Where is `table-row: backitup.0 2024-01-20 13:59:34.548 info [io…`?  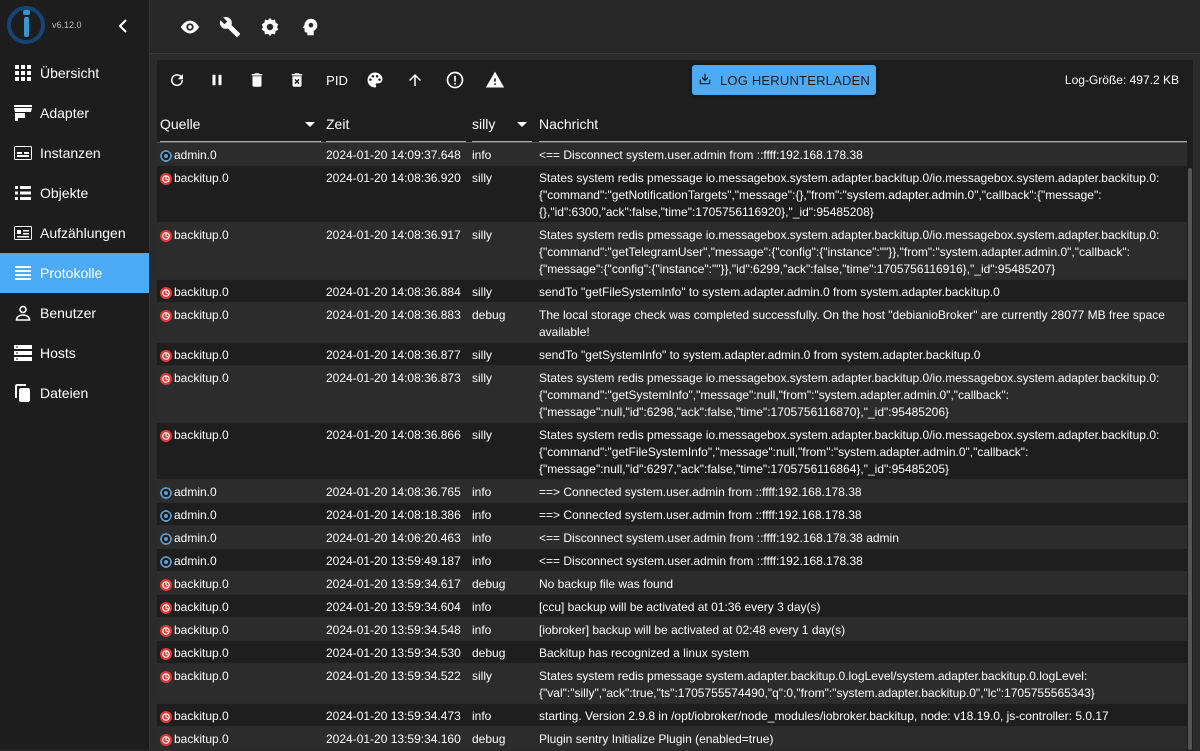
table-row: backitup.0 2024-01-20 13:59:34.548 info [io… is located at coordinates (672, 629).